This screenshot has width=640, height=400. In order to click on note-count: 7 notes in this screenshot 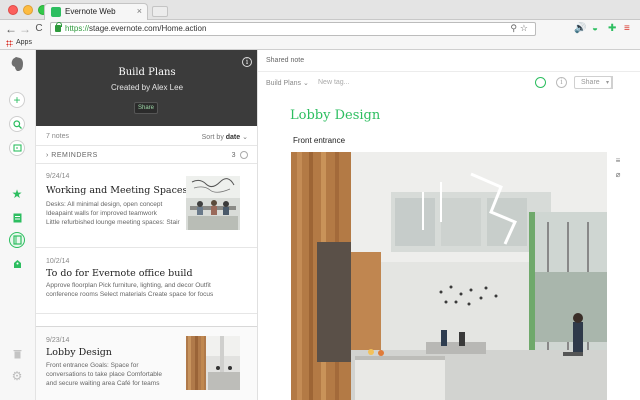, I will do `click(57, 136)`.